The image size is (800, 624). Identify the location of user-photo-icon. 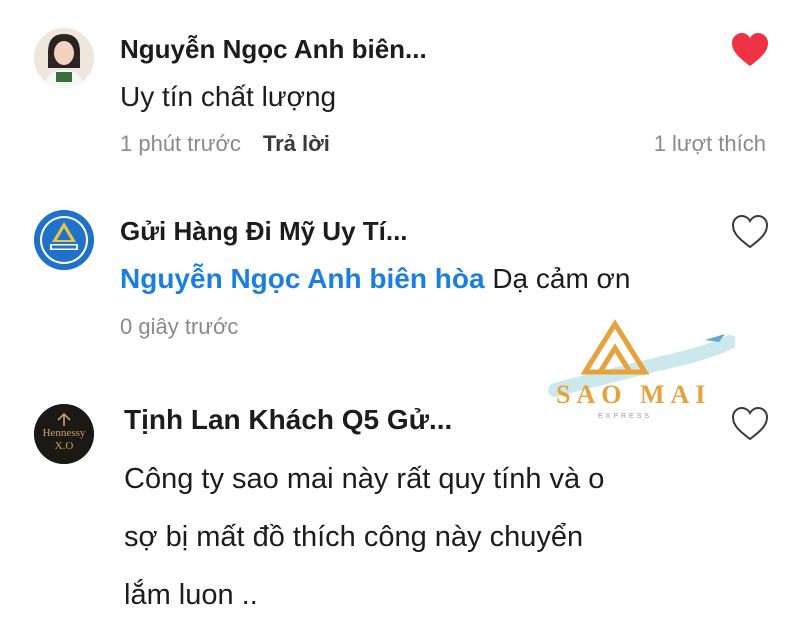
(64, 58).